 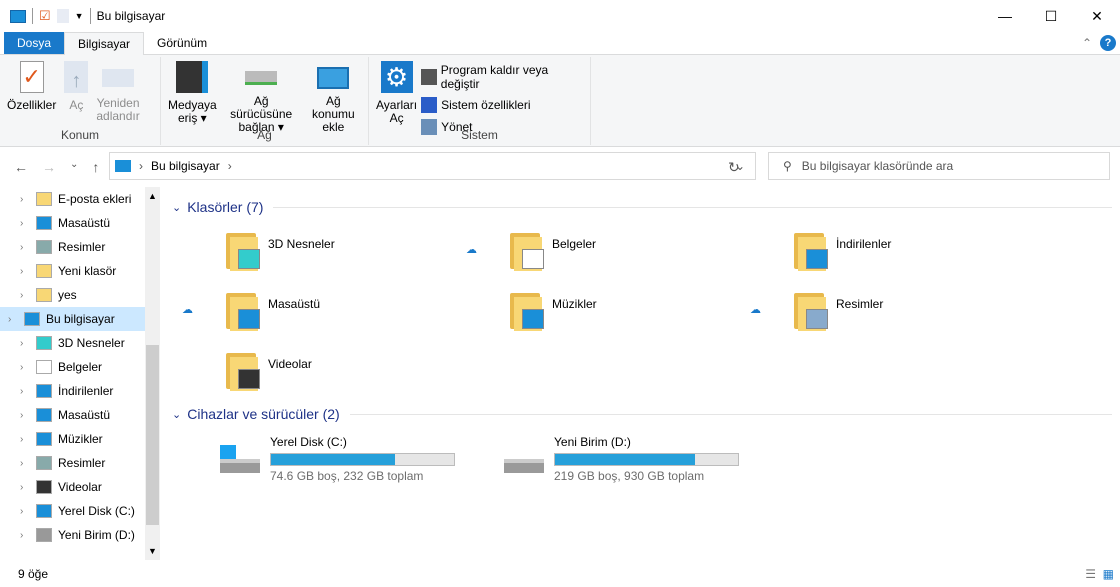 What do you see at coordinates (504, 105) in the screenshot?
I see `system-properties-button: Sistem özellikleri` at bounding box center [504, 105].